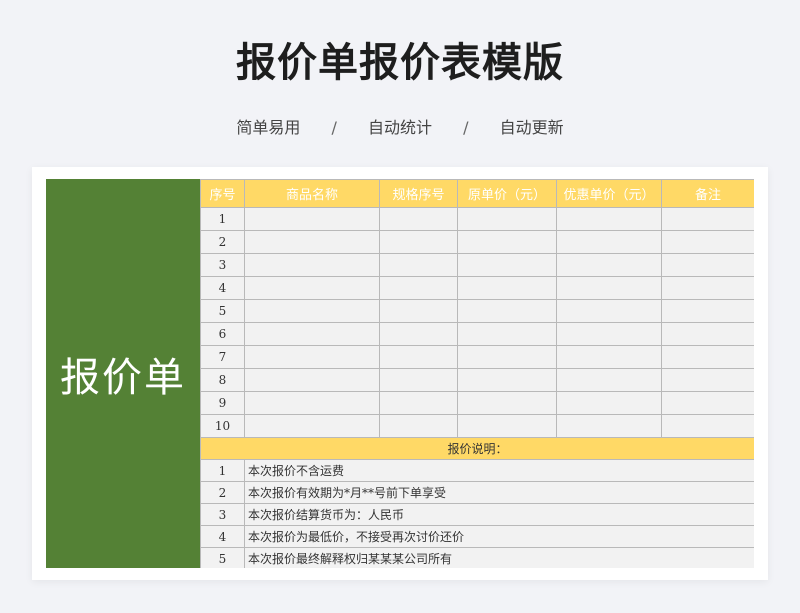 Image resolution: width=800 pixels, height=613 pixels. What do you see at coordinates (312, 193) in the screenshot?
I see `col-header-product: 商品名称` at bounding box center [312, 193].